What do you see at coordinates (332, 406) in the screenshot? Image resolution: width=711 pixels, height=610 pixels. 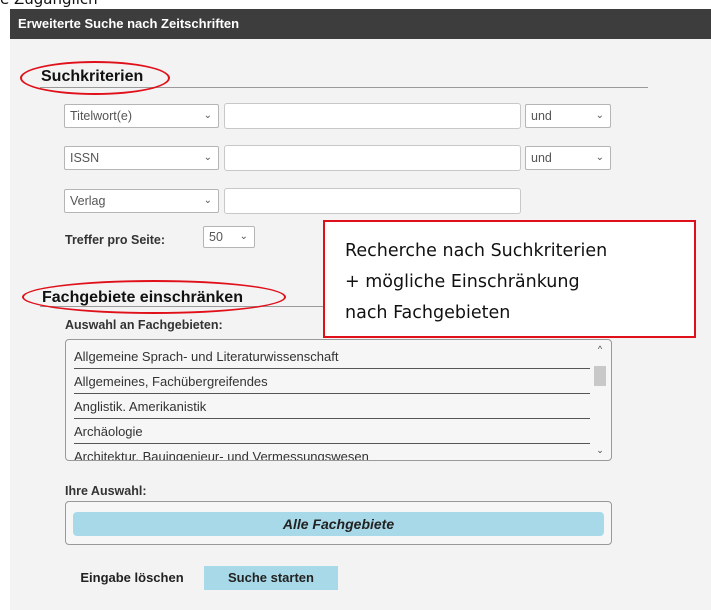 I see `list-item: Anglistik. Amerikanistik` at bounding box center [332, 406].